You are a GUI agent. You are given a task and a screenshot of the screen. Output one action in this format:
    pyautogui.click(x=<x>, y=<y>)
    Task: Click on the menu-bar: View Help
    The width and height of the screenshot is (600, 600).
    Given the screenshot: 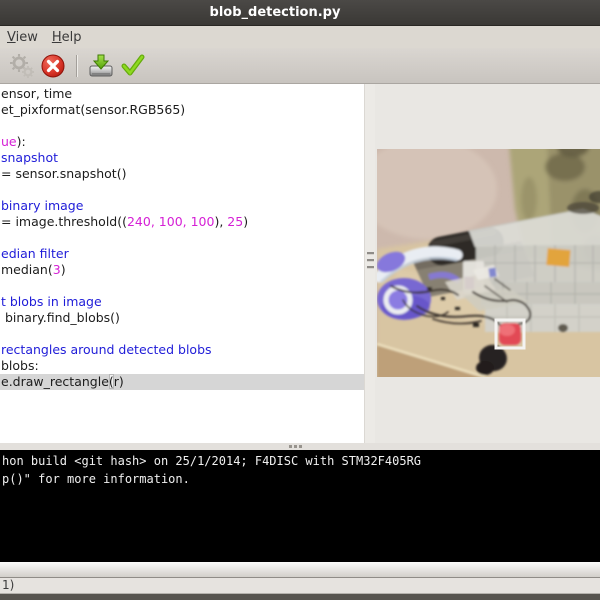 What is the action you would take?
    pyautogui.click(x=300, y=37)
    